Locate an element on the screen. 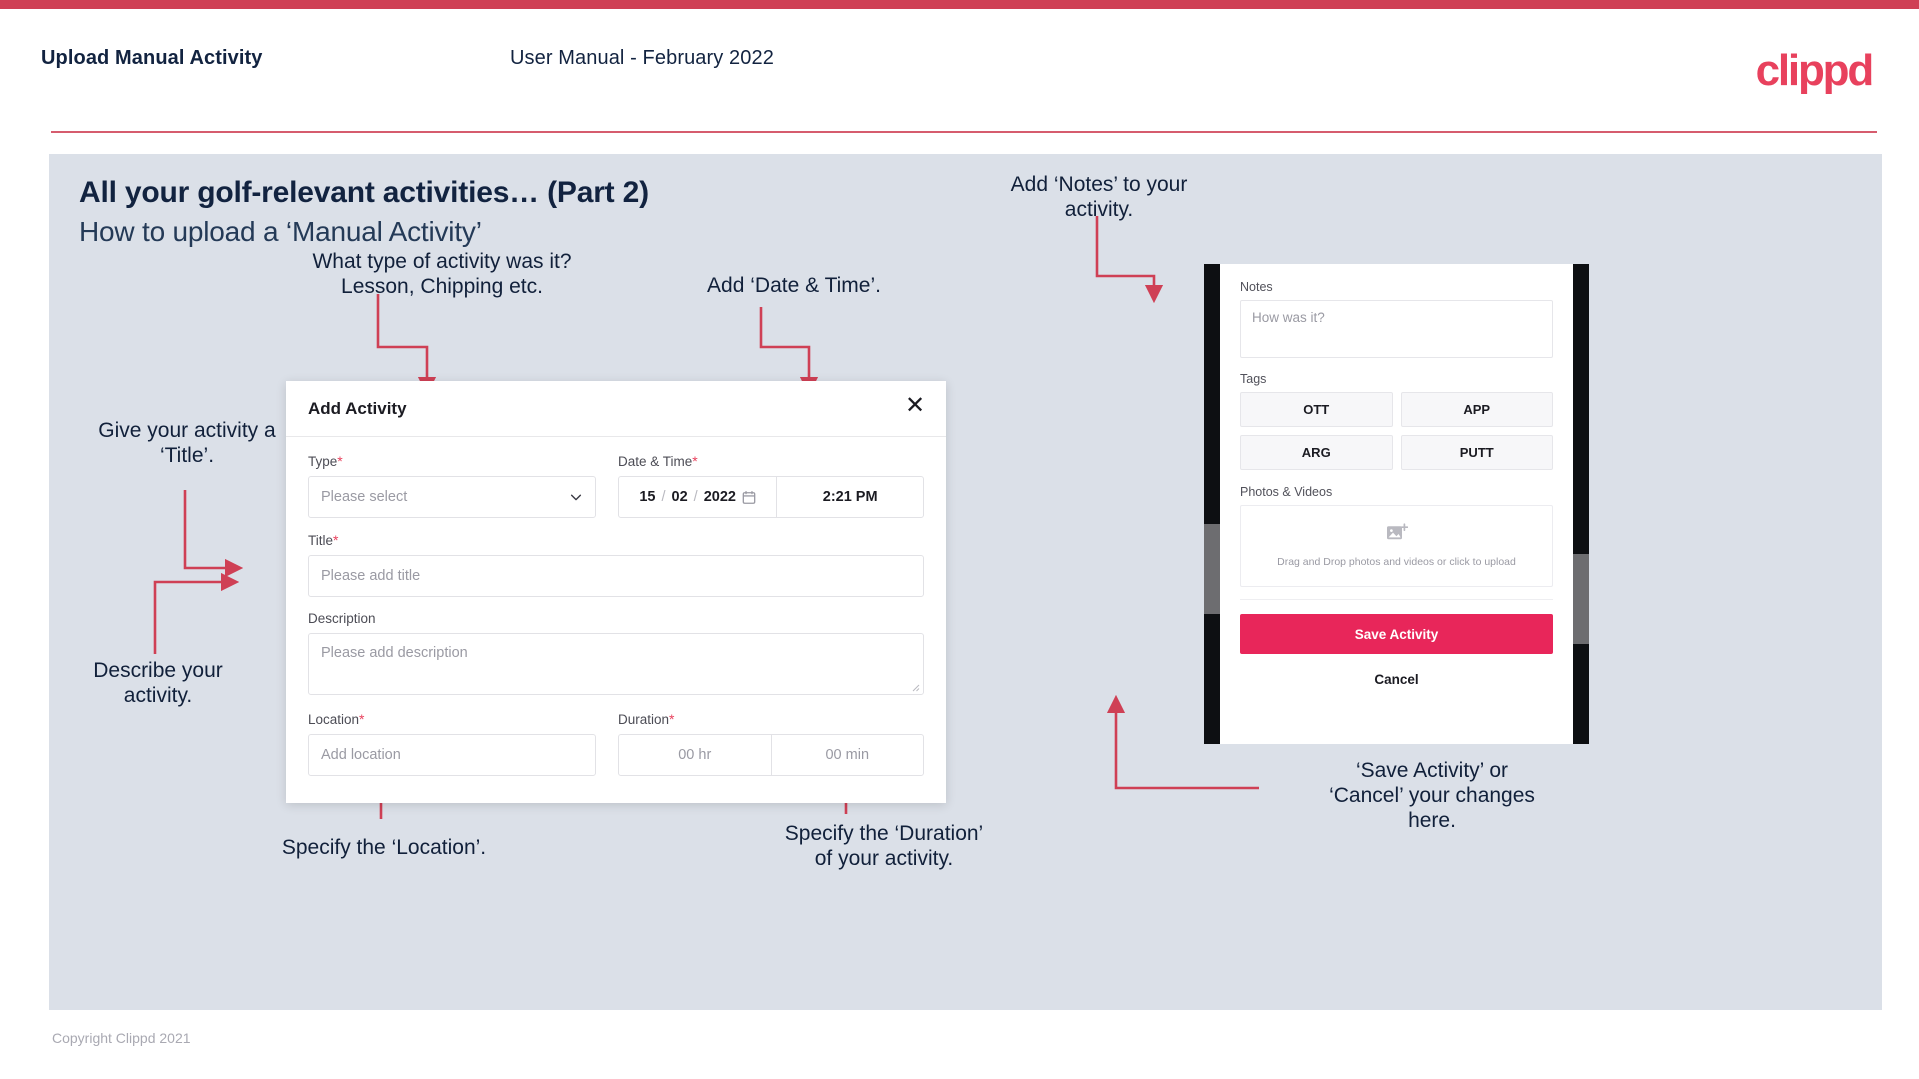  field-duration-label: Duration* is located at coordinates (771, 719).